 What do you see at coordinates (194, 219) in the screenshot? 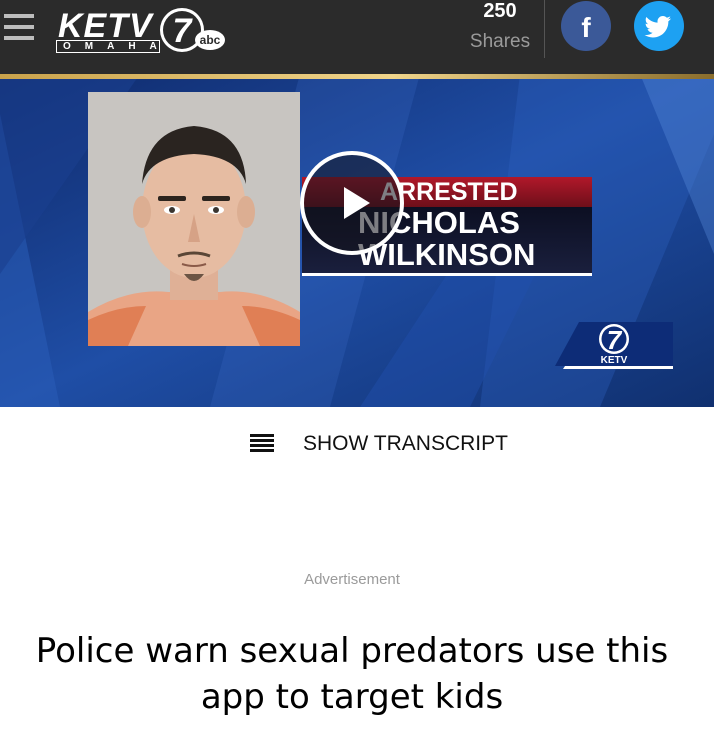
I see `mugshot-photo` at bounding box center [194, 219].